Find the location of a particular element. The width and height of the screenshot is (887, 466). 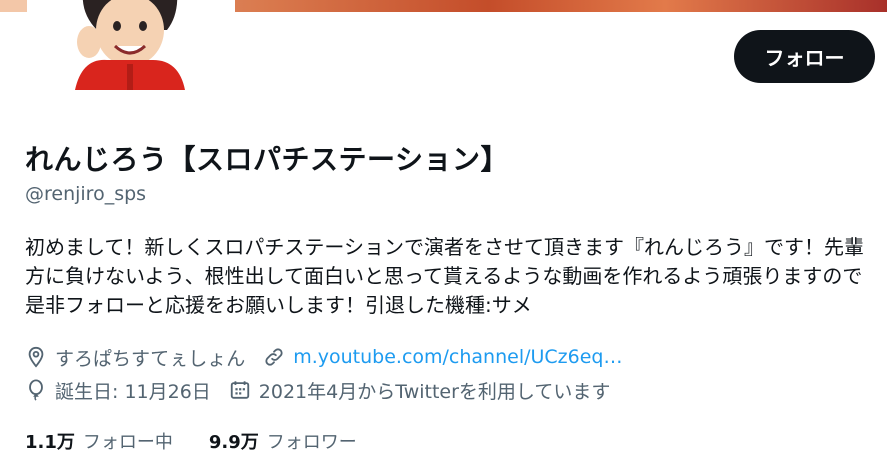

user-handle: @renjiro_sps is located at coordinates (86, 194).